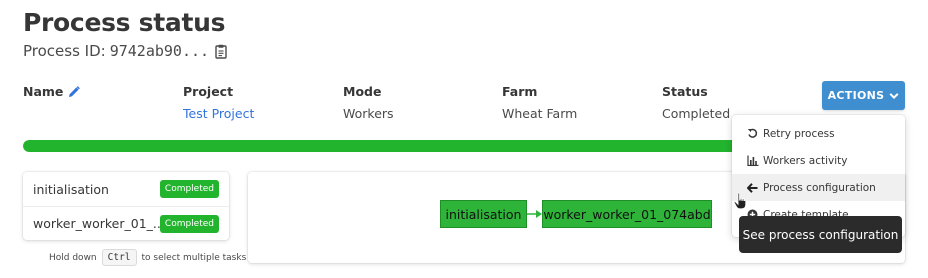 Image resolution: width=928 pixels, height=278 pixels. What do you see at coordinates (752, 133) in the screenshot?
I see `retry-icon` at bounding box center [752, 133].